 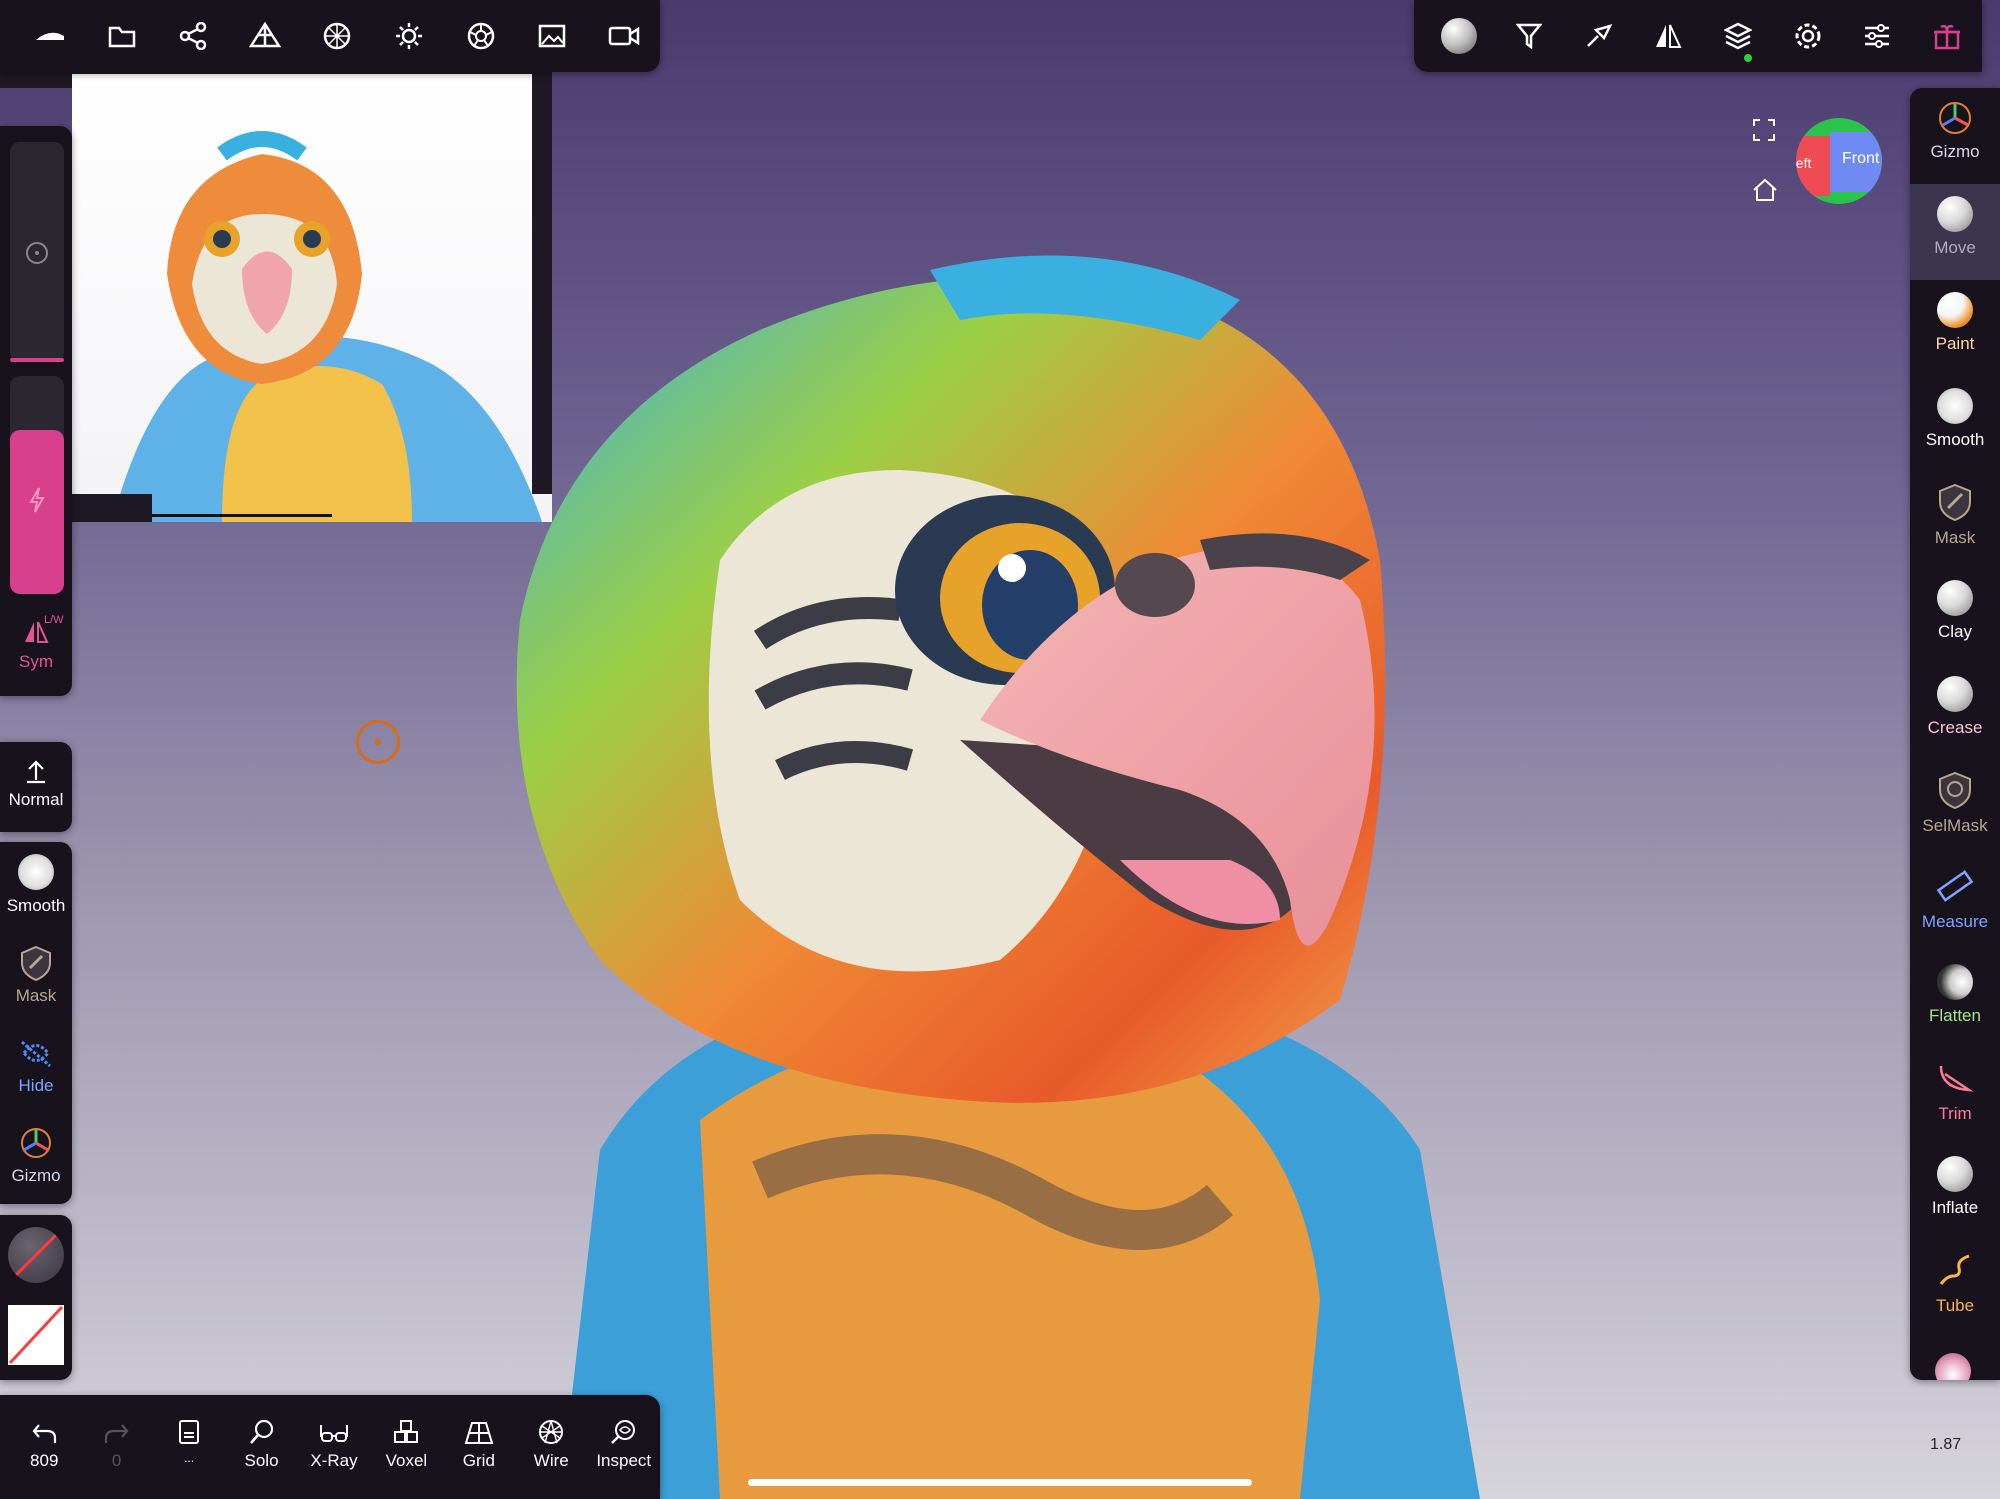 What do you see at coordinates (334, 1447) in the screenshot?
I see `xray-button: X-Ray` at bounding box center [334, 1447].